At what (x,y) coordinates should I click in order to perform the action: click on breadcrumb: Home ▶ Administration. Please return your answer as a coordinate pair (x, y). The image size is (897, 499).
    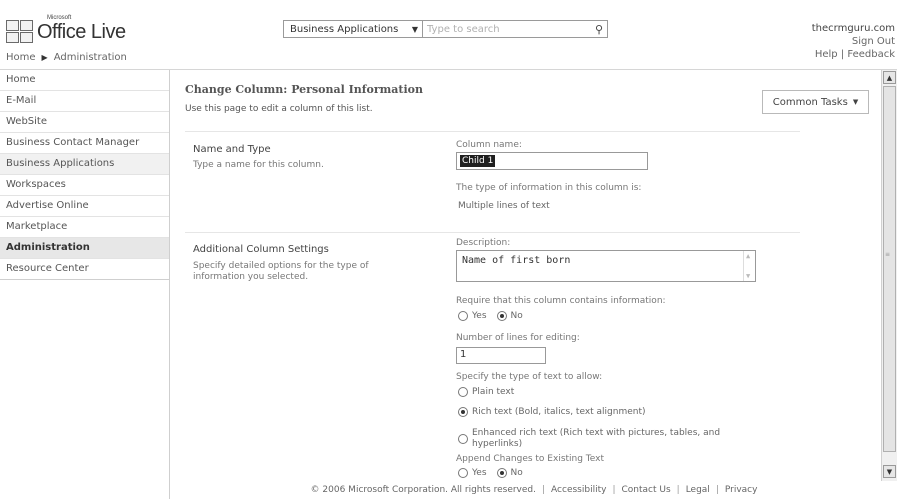
    Looking at the image, I should click on (66, 57).